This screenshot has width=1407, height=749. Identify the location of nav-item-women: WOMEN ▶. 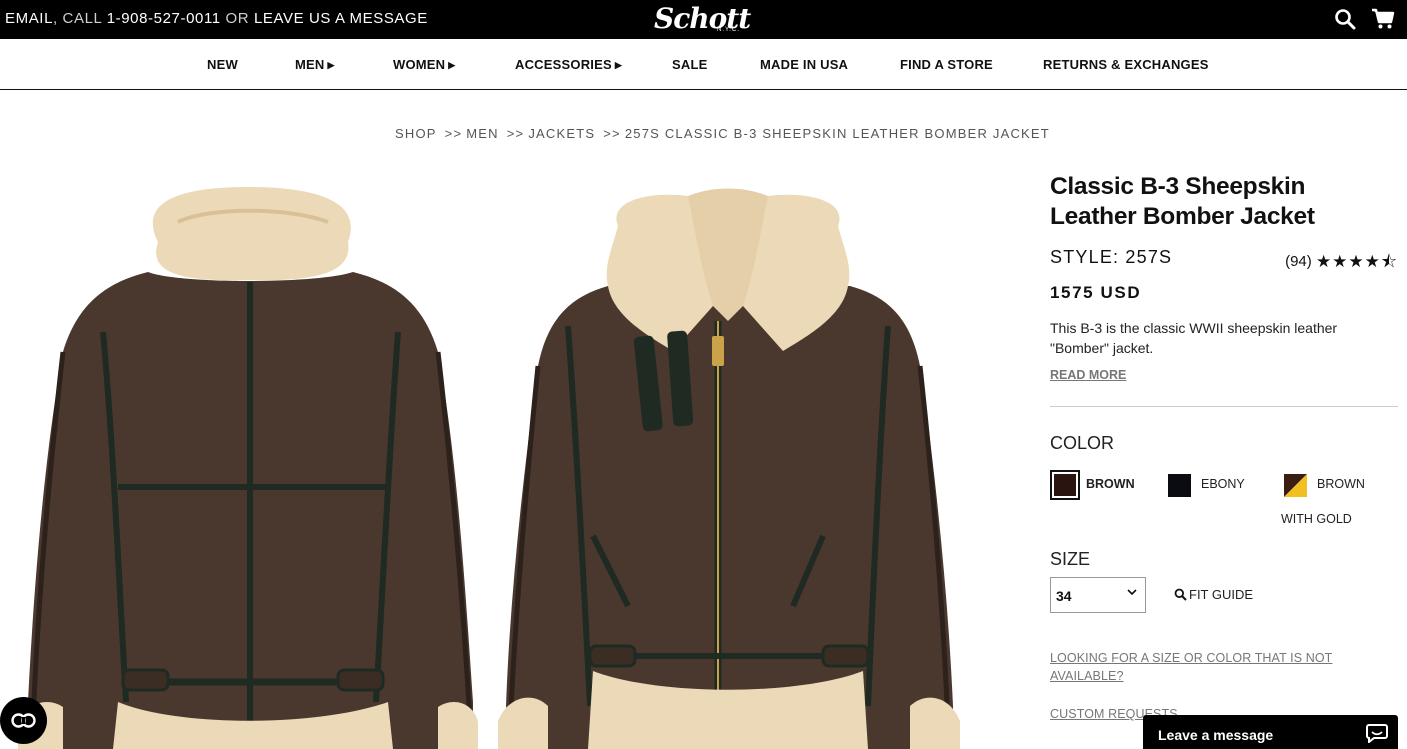
(424, 64).